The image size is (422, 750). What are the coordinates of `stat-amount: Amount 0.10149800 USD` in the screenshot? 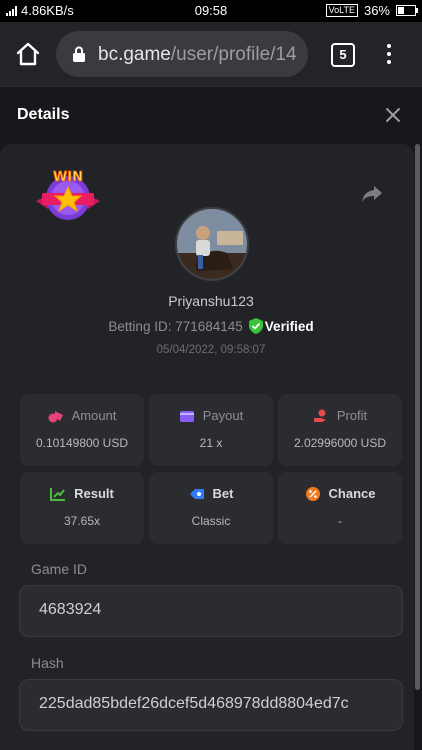 It's located at (82, 430).